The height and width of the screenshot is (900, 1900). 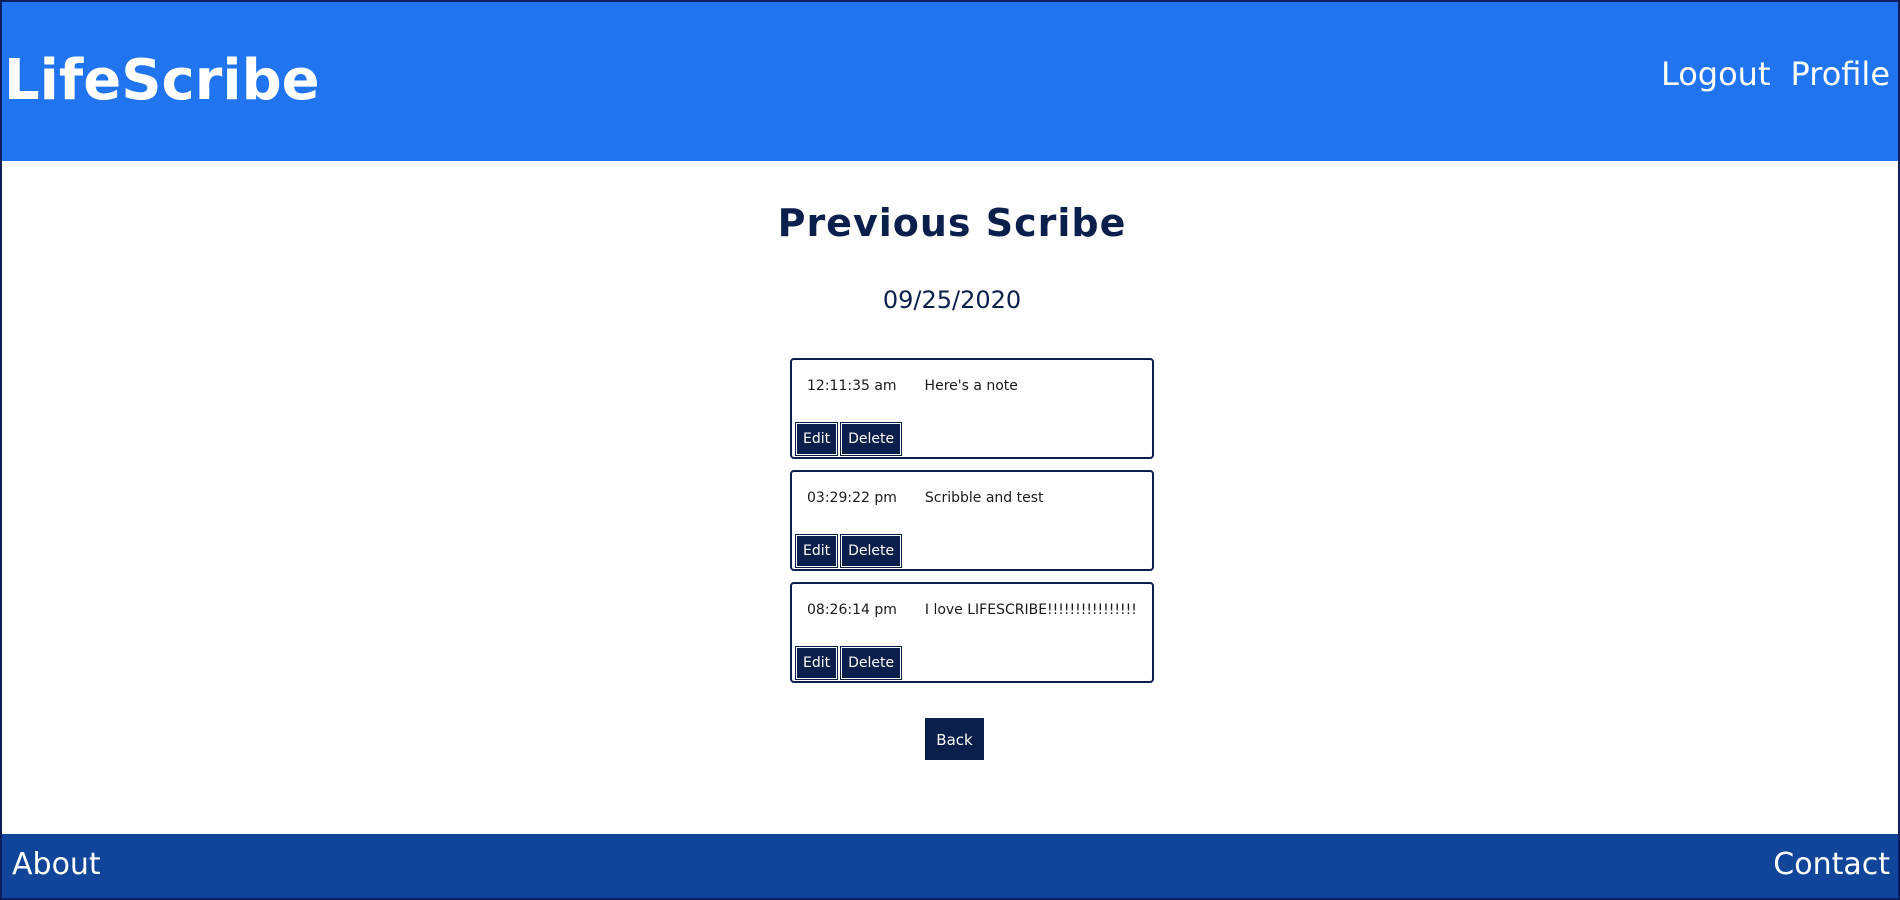 I want to click on entry-line: 12:11:35 am Here's a note, so click(x=972, y=386).